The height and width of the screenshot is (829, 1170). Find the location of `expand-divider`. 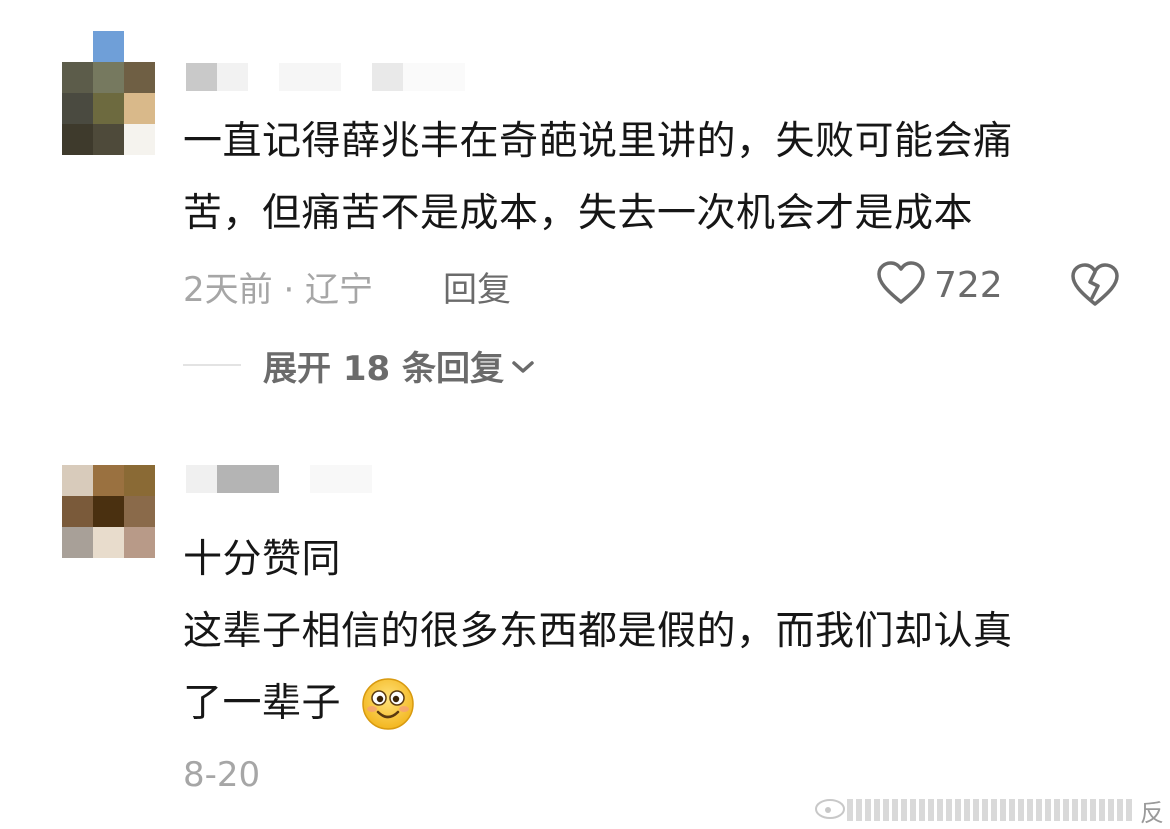

expand-divider is located at coordinates (212, 365).